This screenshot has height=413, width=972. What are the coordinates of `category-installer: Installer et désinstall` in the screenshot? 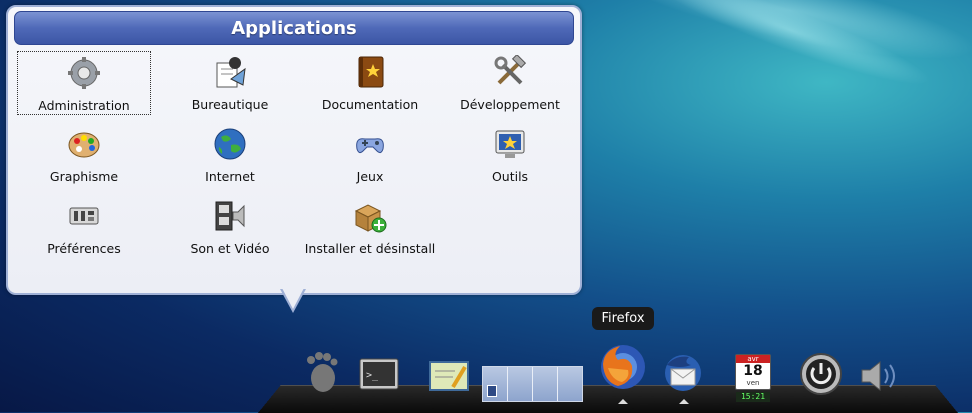 It's located at (370, 227).